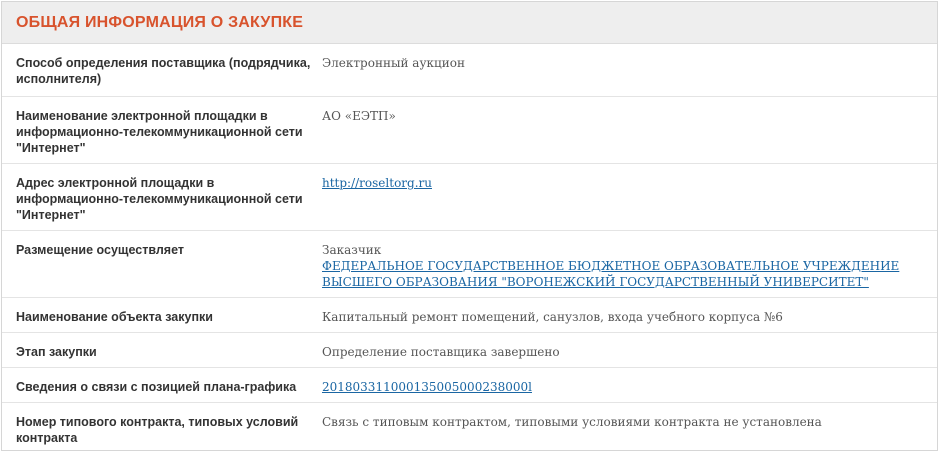 Image resolution: width=947 pixels, height=467 pixels. Describe the element at coordinates (469, 23) in the screenshot. I see `panel-header: ОБЩАЯ ИНФОРМАЦИЯ О ЗАКУПКЕ` at that location.